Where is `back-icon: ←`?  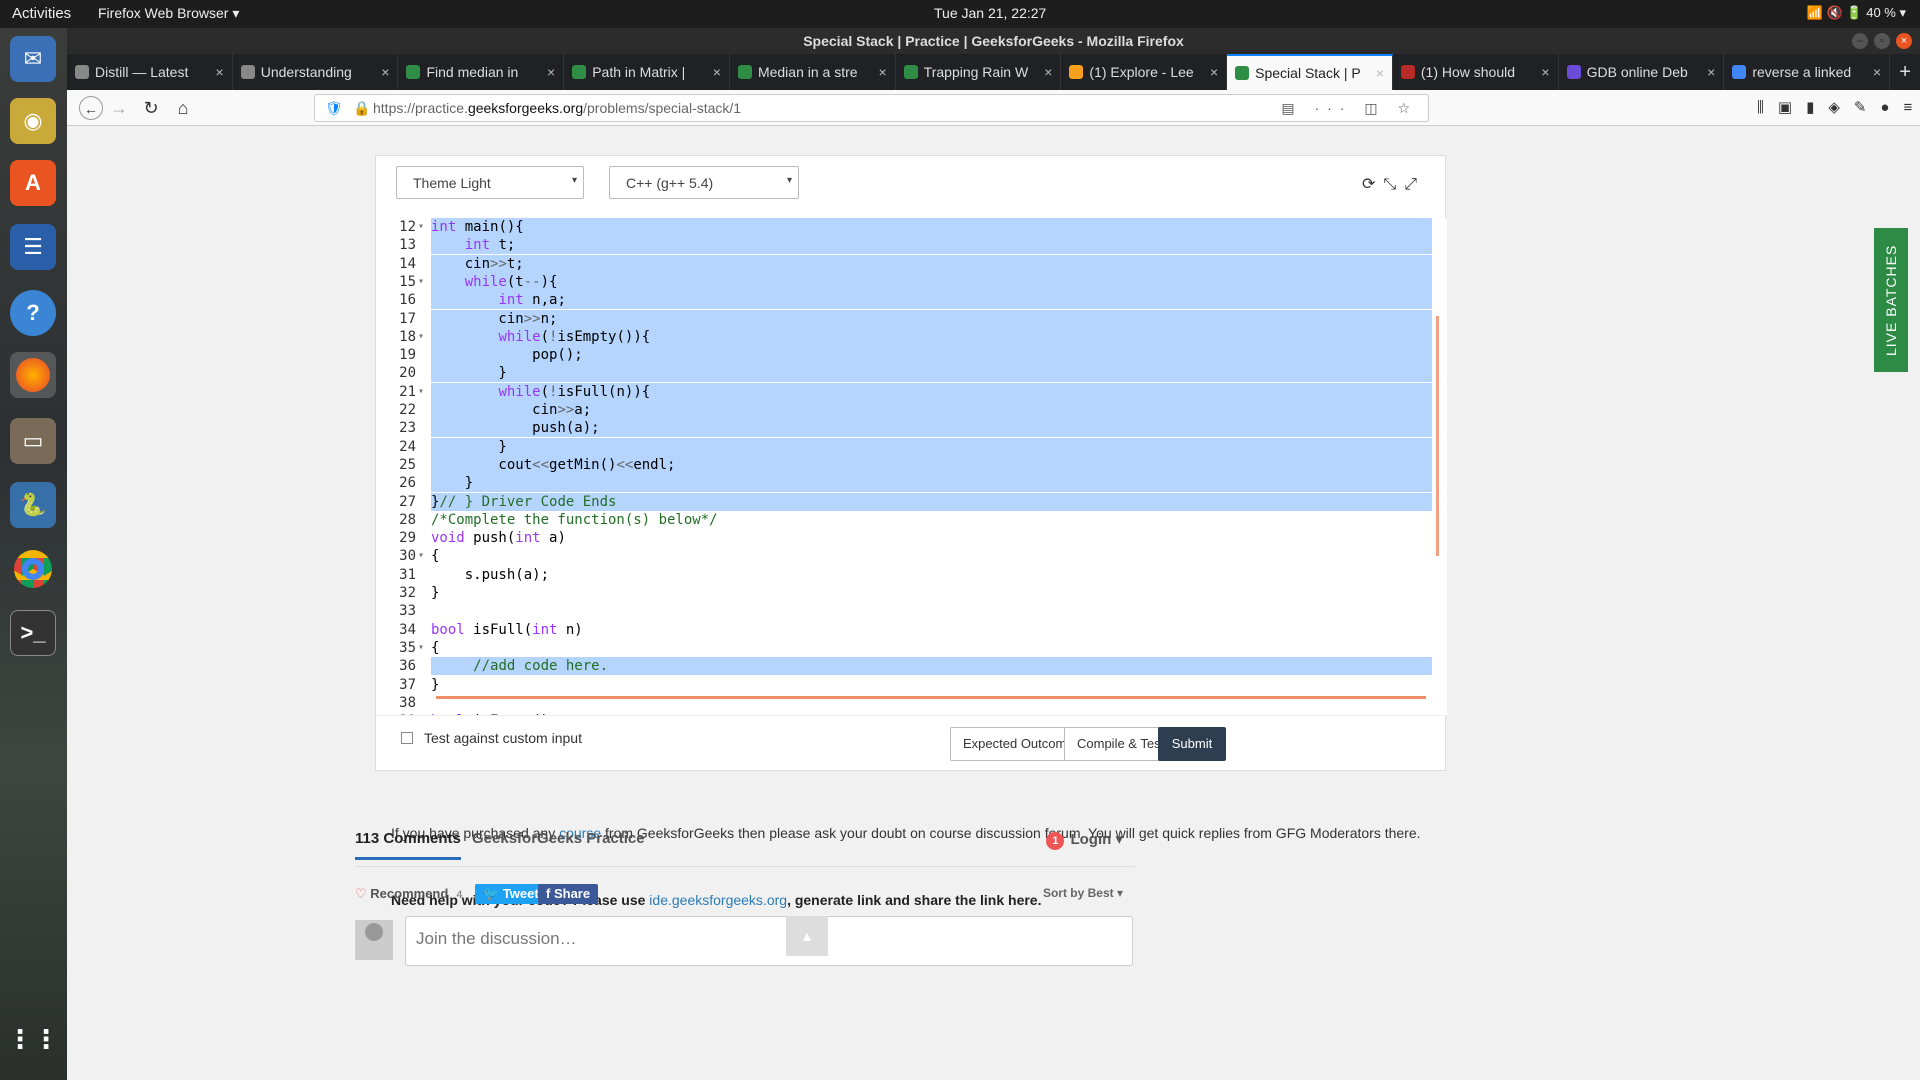 back-icon: ← is located at coordinates (91, 108).